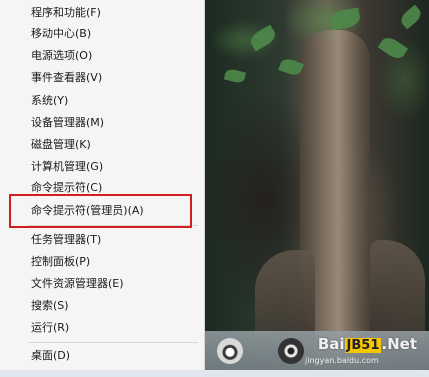 This screenshot has height=377, width=429. I want to click on watermark-logo: Bai JB51 .Net, so click(367, 344).